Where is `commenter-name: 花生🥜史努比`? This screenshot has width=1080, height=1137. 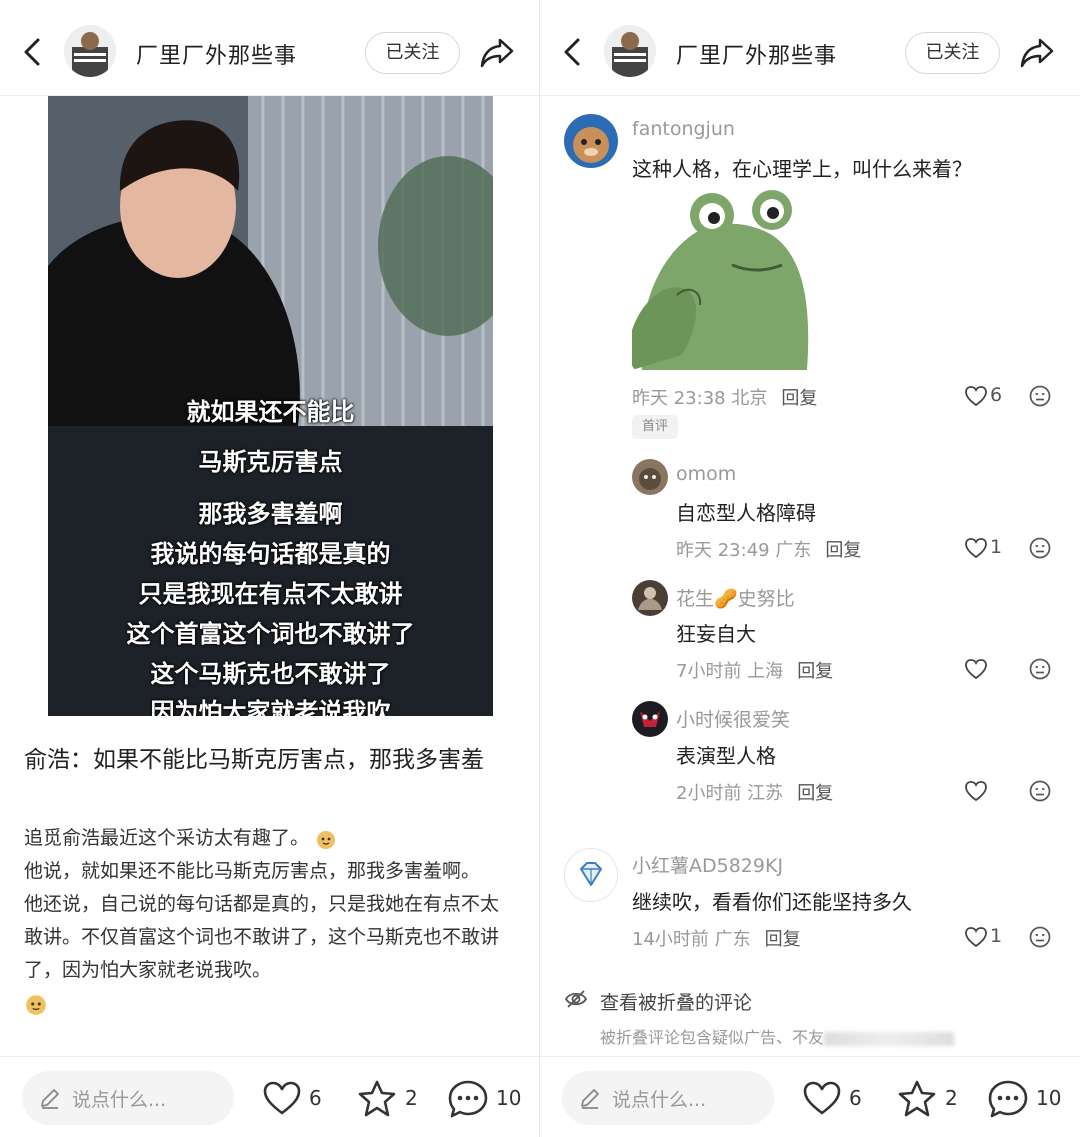
commenter-name: 花生🥜史努比 is located at coordinates (735, 597).